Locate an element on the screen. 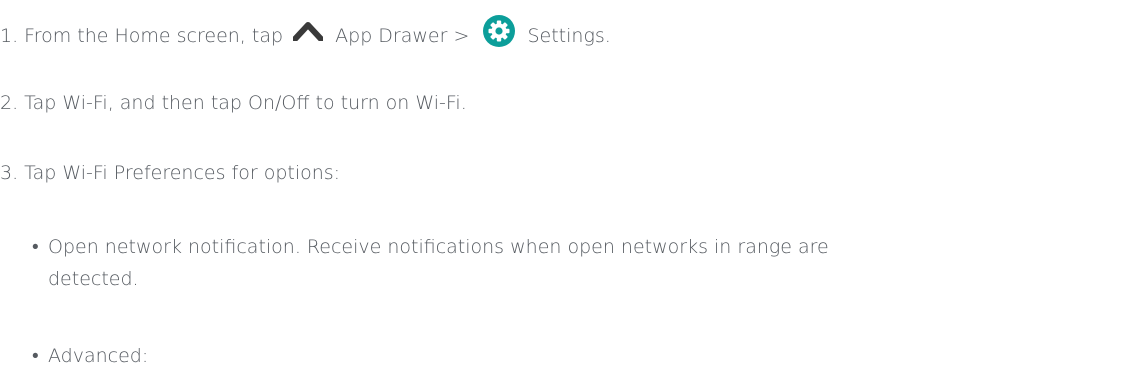  step-1-text-start: 1. From the Home screen, tap is located at coordinates (142, 36).